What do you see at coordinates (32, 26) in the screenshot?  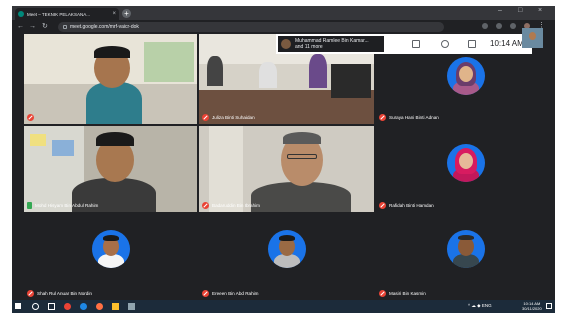 I see `forward-arrow-icon: →` at bounding box center [32, 26].